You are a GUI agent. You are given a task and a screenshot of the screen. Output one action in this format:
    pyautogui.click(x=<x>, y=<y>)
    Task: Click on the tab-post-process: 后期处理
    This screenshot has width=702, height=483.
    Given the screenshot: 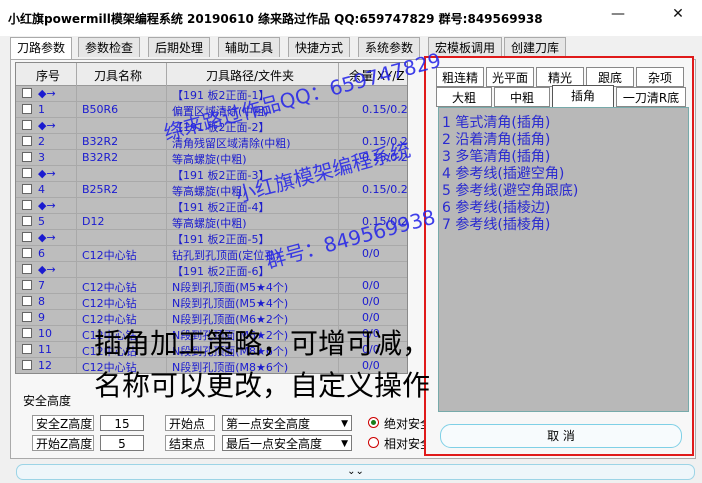 What is the action you would take?
    pyautogui.click(x=179, y=47)
    